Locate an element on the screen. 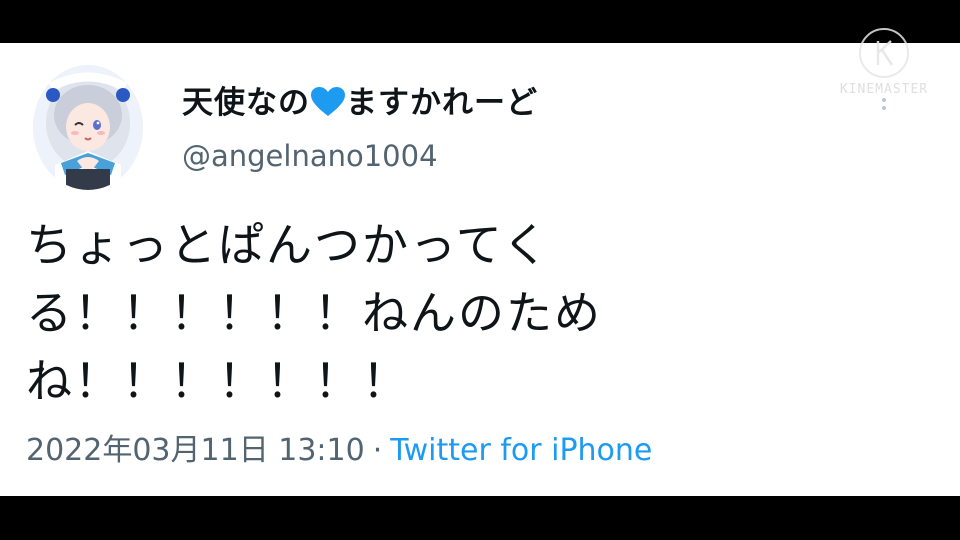 This screenshot has height=540, width=960. kinemaster-watermark: KINEMASTER is located at coordinates (884, 73).